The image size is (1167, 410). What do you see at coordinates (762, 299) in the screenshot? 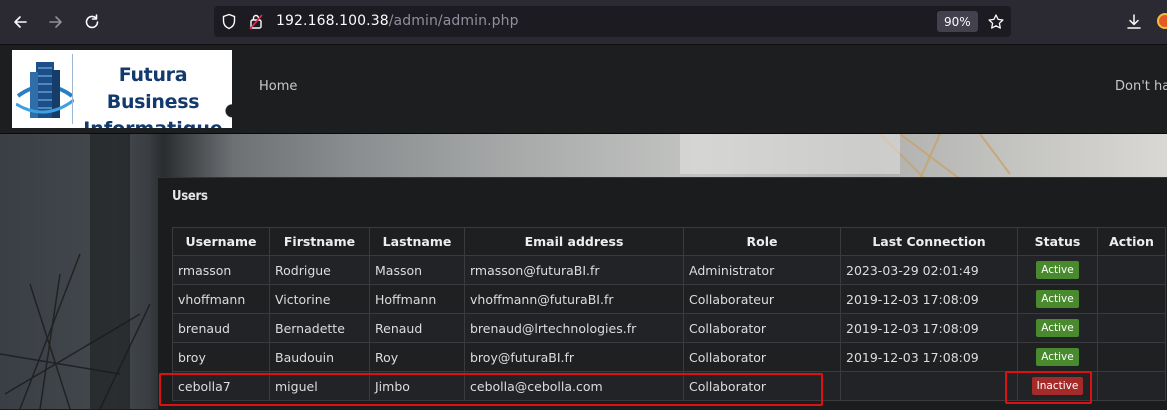
I see `cell-role: Collaborateur` at bounding box center [762, 299].